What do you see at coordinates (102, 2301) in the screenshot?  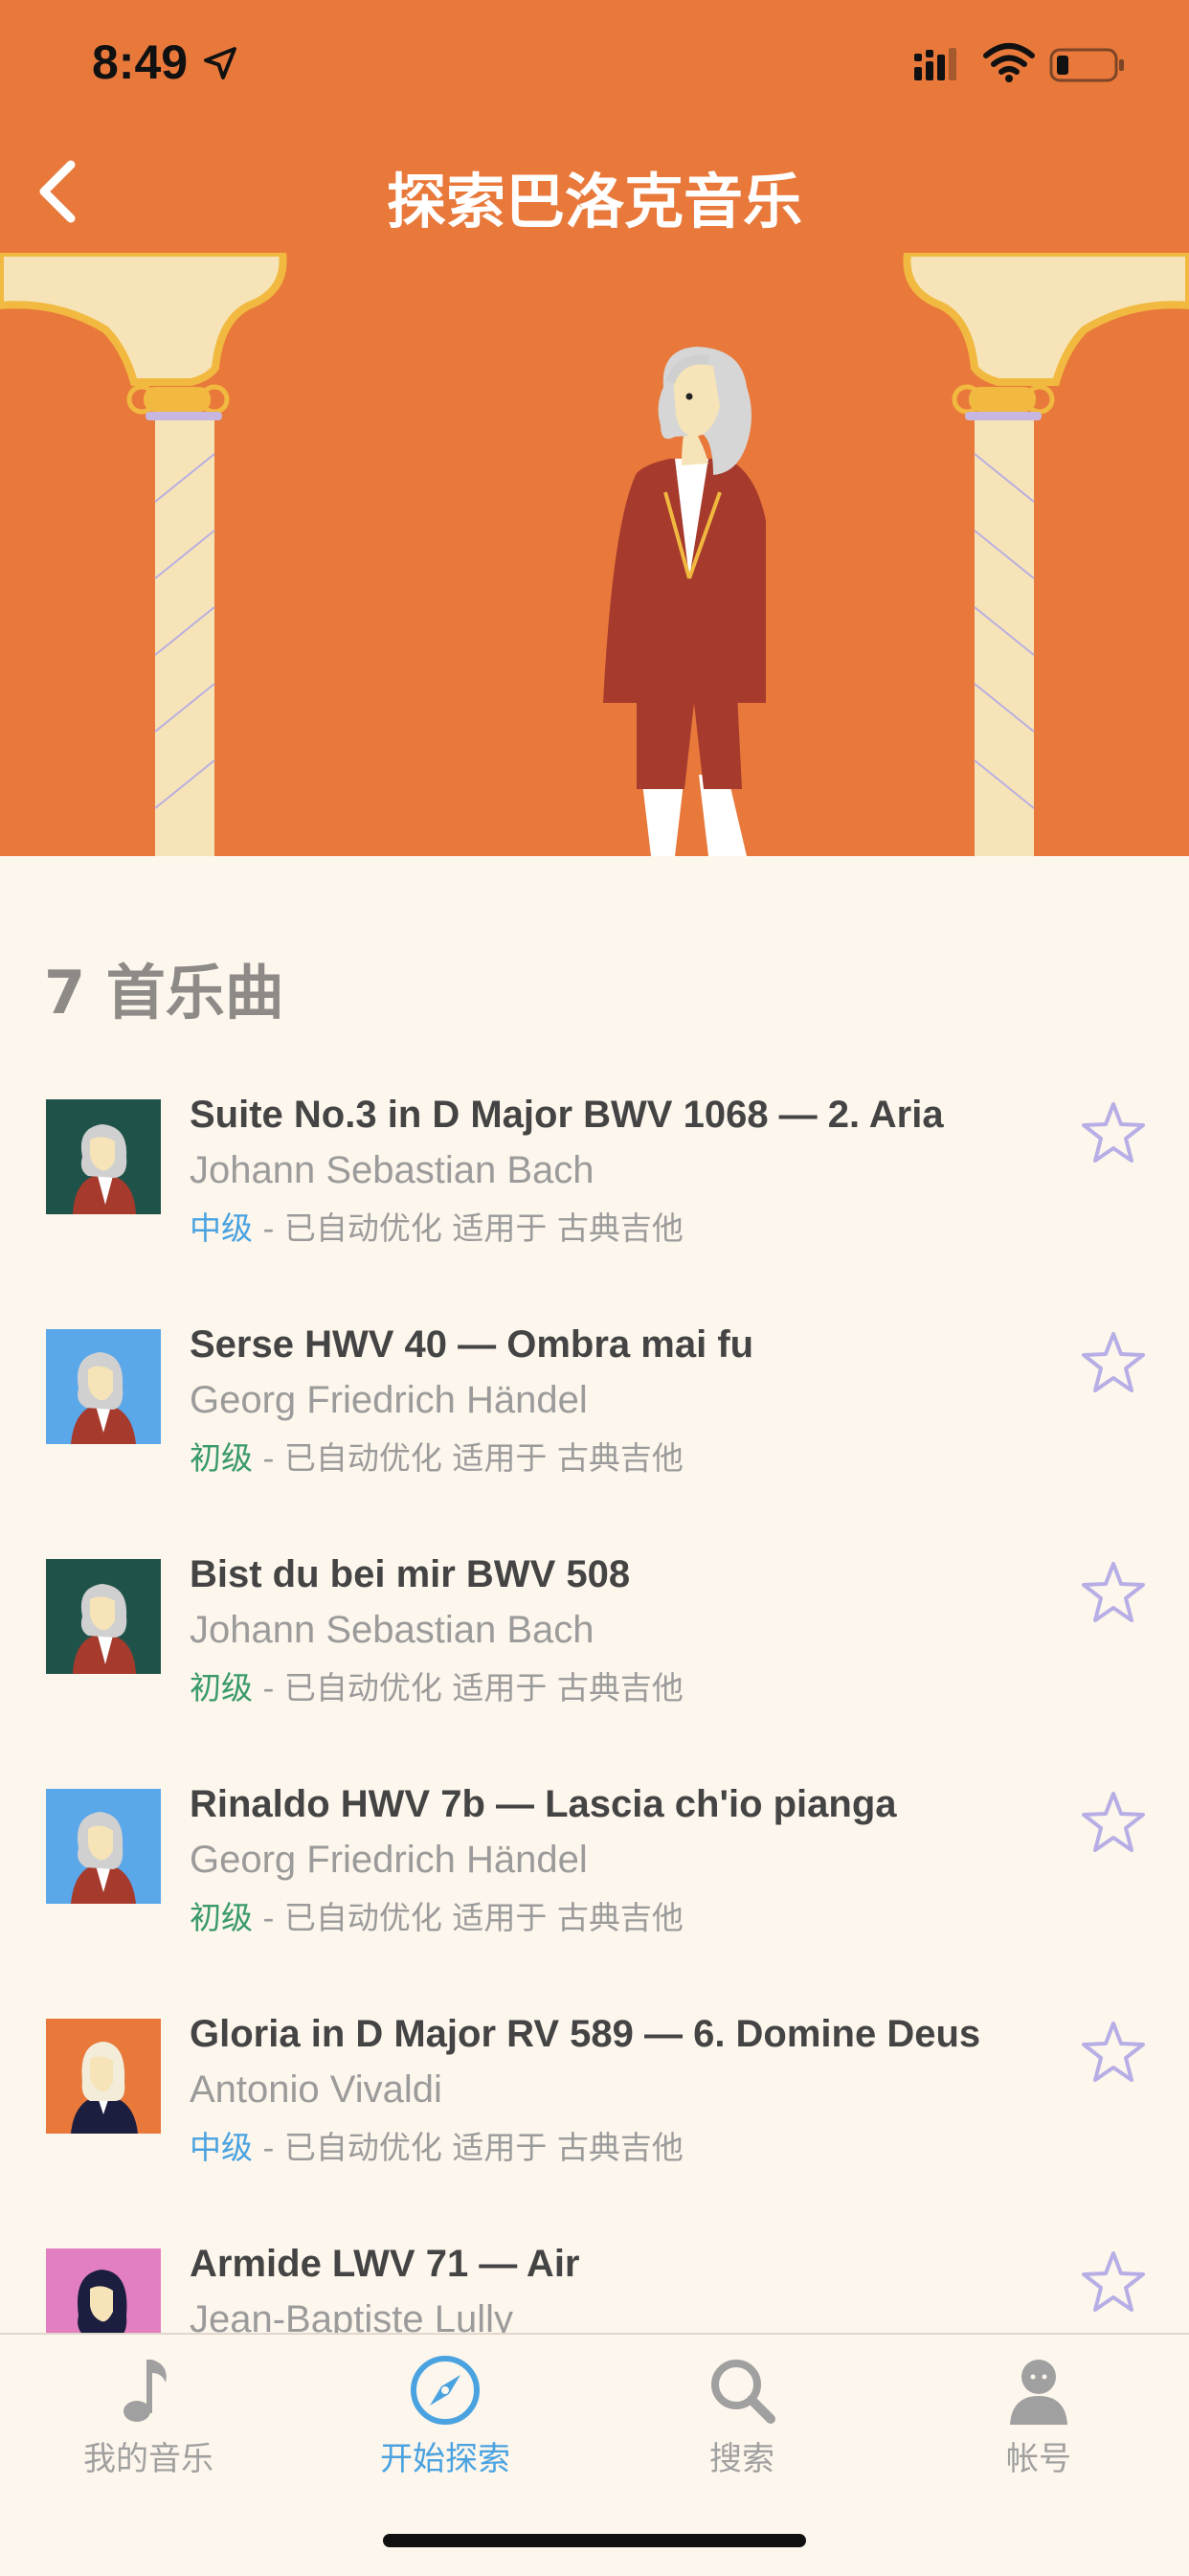 I see `lully-portrait` at bounding box center [102, 2301].